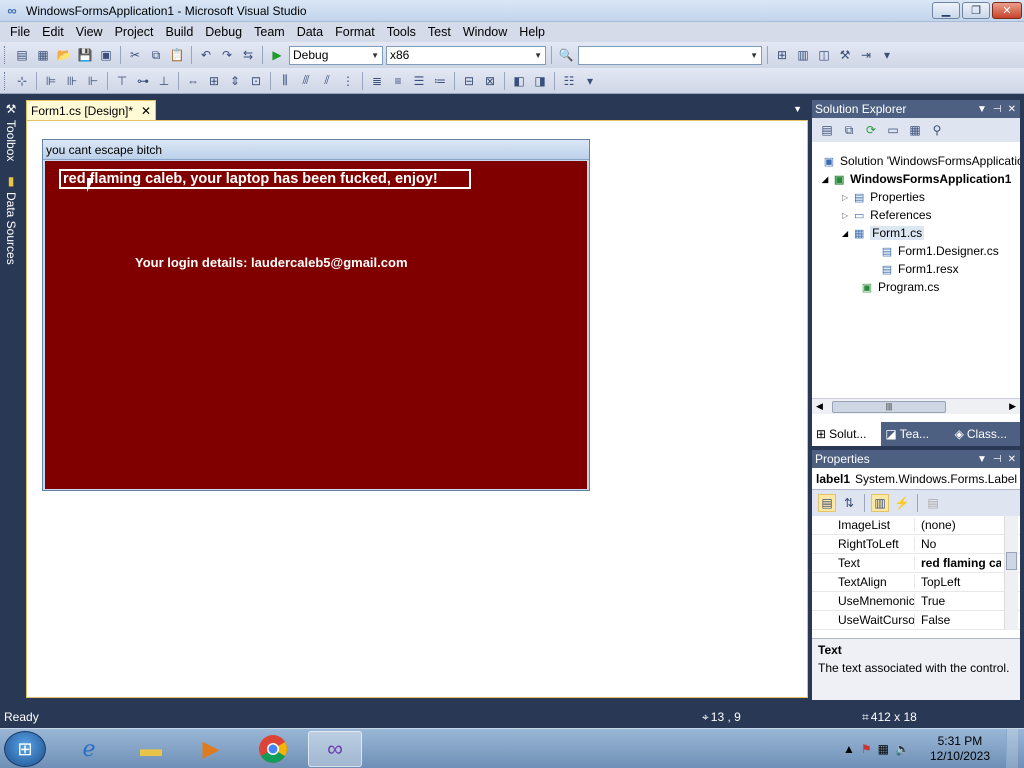 Image resolution: width=1024 pixels, height=768 pixels. I want to click on tree-node-program: ▣ Program.cs, so click(900, 287).